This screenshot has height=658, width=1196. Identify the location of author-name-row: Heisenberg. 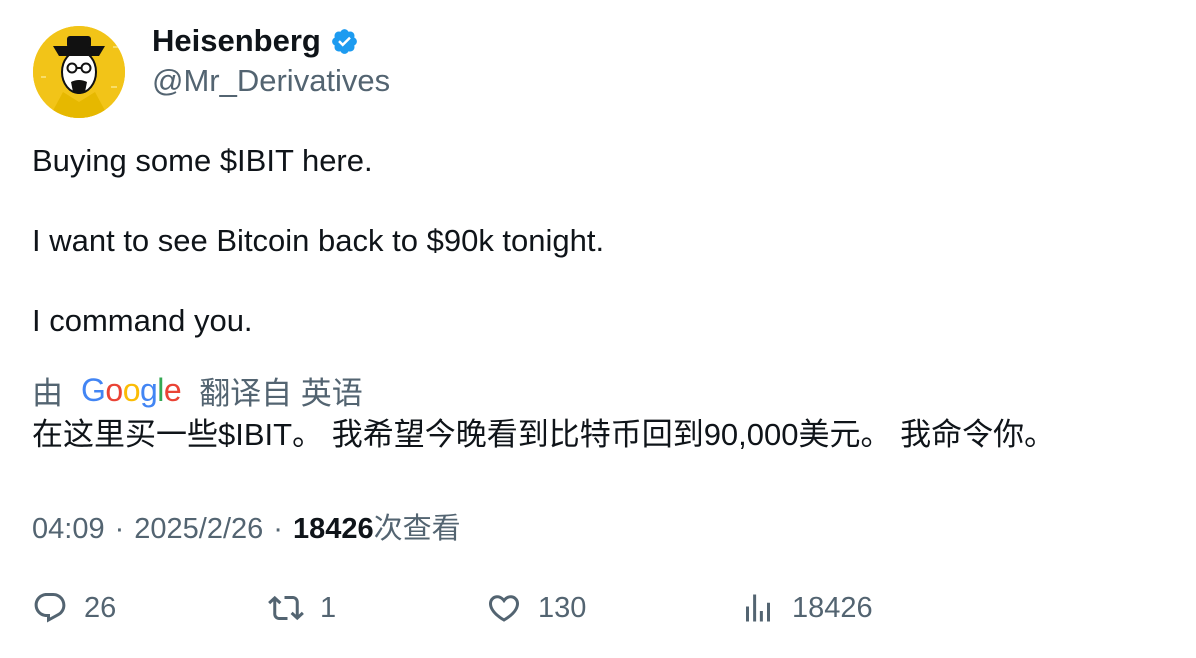
(255, 41).